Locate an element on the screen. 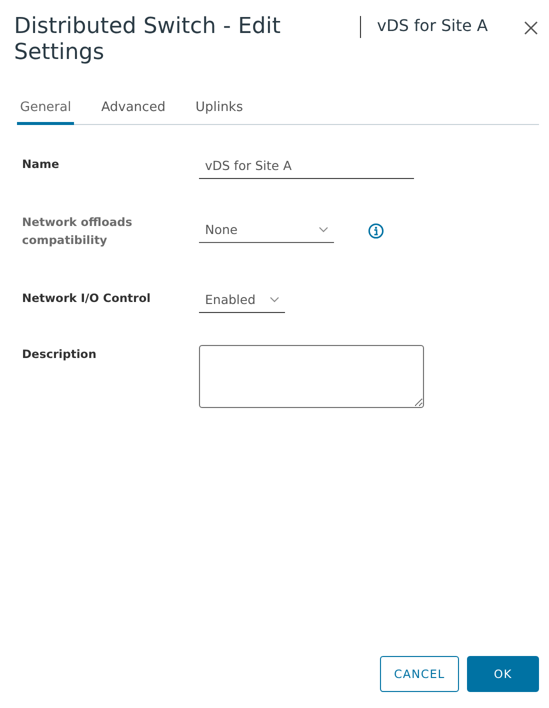 The width and height of the screenshot is (549, 708). name-field: vDS for Site A is located at coordinates (306, 167).